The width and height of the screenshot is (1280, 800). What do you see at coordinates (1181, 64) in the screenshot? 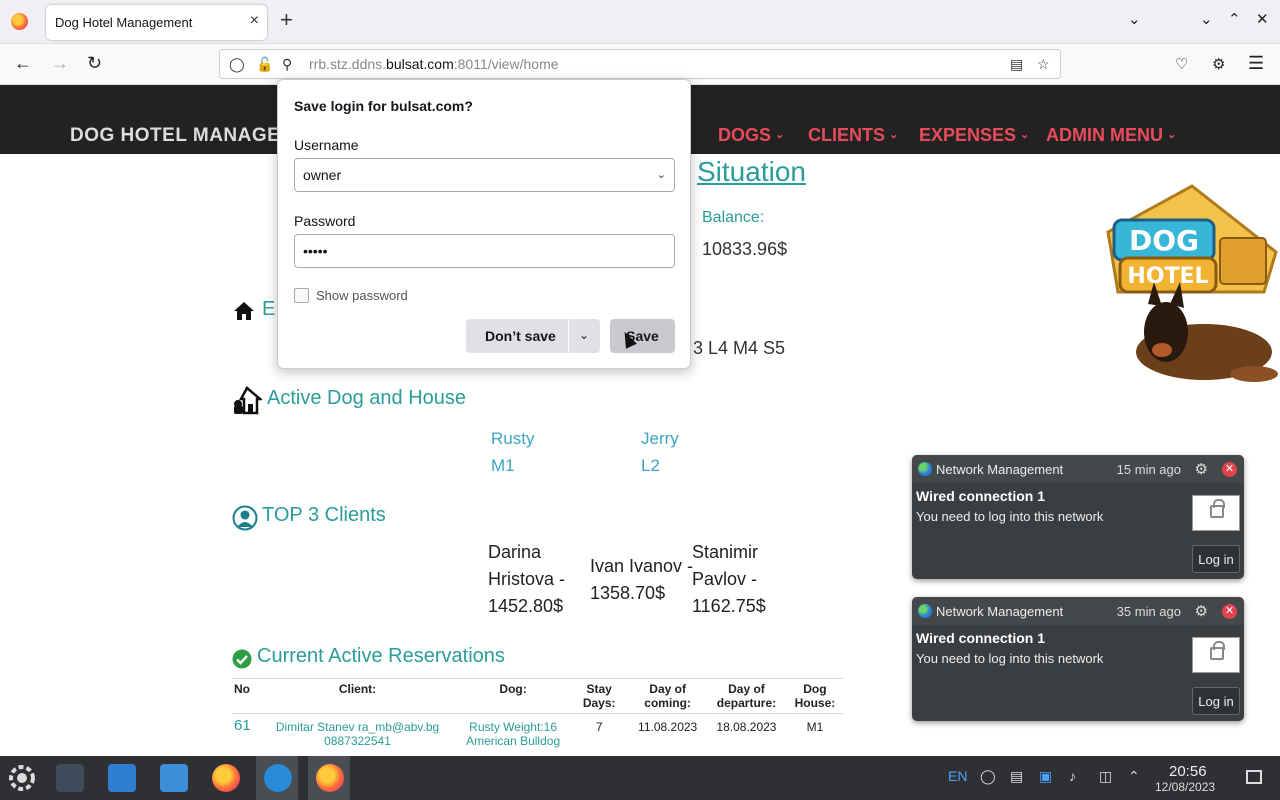
I see `pocket-icon: ♡` at bounding box center [1181, 64].